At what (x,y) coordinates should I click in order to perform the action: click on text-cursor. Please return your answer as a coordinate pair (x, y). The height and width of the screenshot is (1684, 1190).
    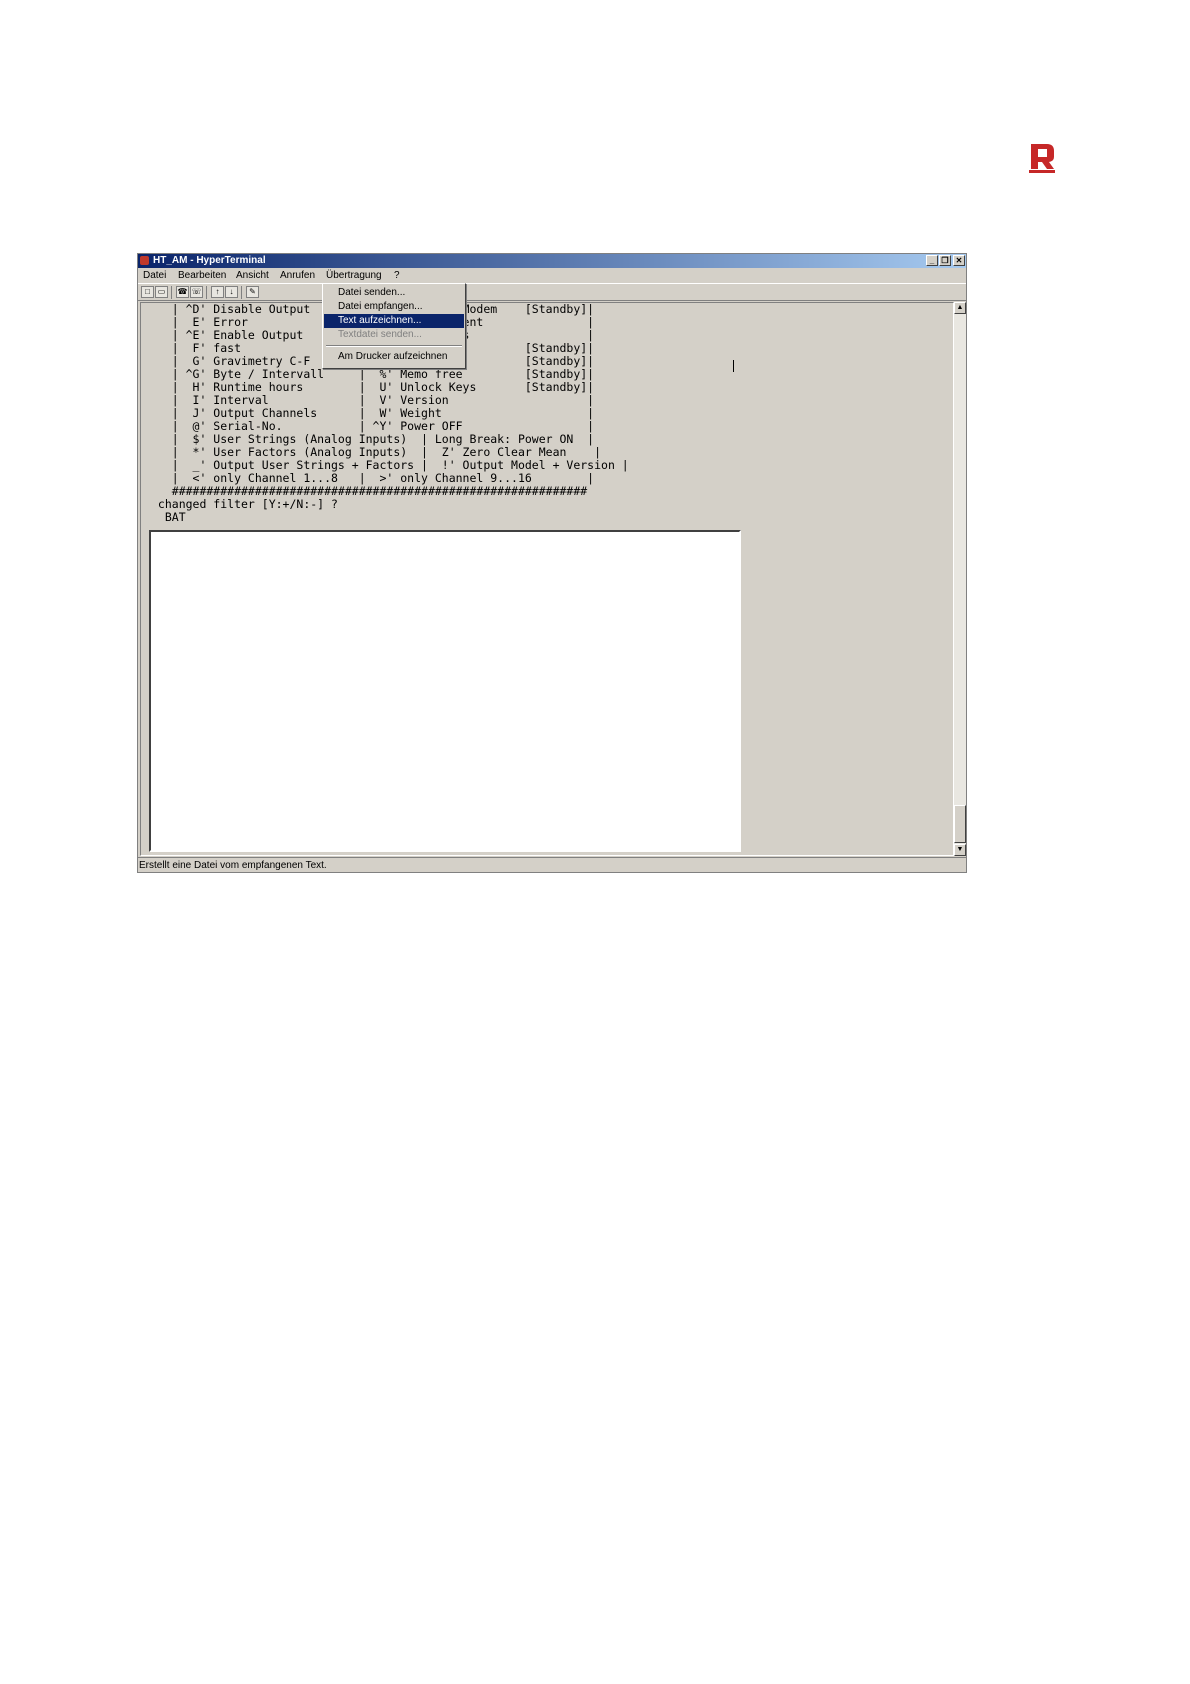
    Looking at the image, I should click on (733, 366).